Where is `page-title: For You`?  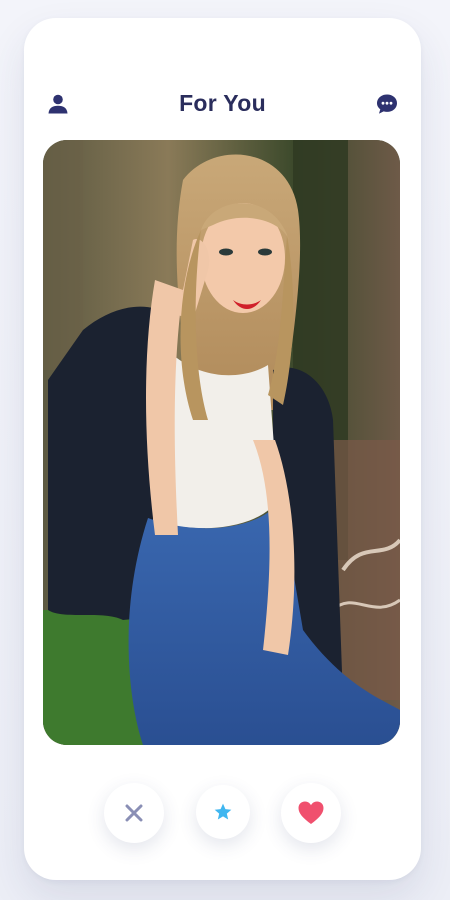 page-title: For You is located at coordinates (222, 103).